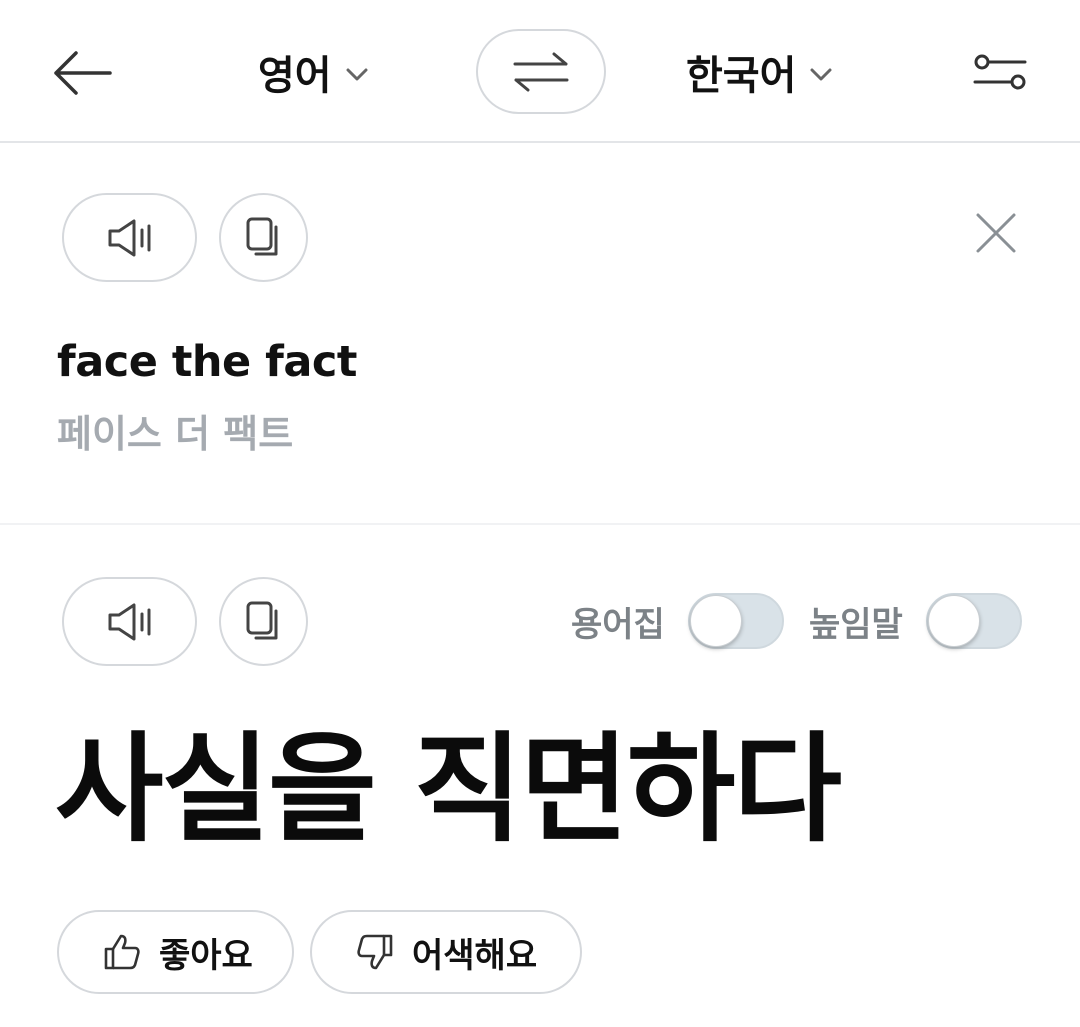 The image size is (1080, 1027). What do you see at coordinates (448, 789) in the screenshot?
I see `translation-result: 사실을 직면하다` at bounding box center [448, 789].